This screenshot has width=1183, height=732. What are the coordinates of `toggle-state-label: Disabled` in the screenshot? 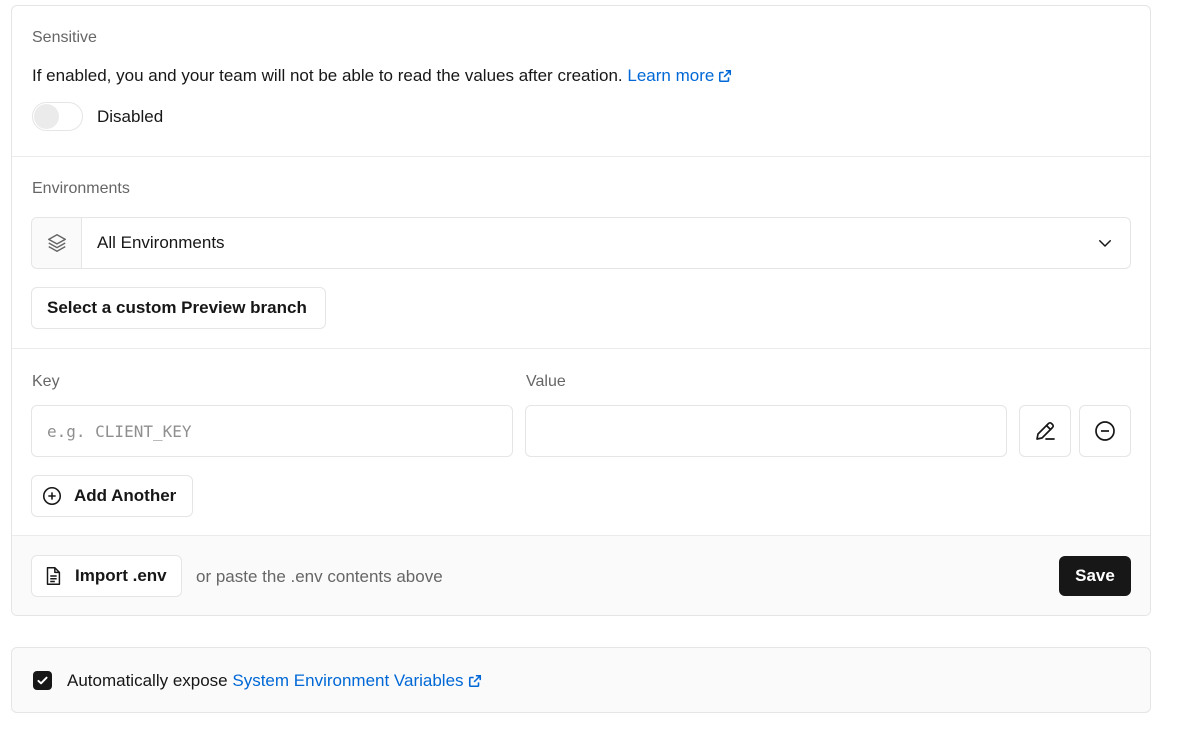 It's located at (130, 116).